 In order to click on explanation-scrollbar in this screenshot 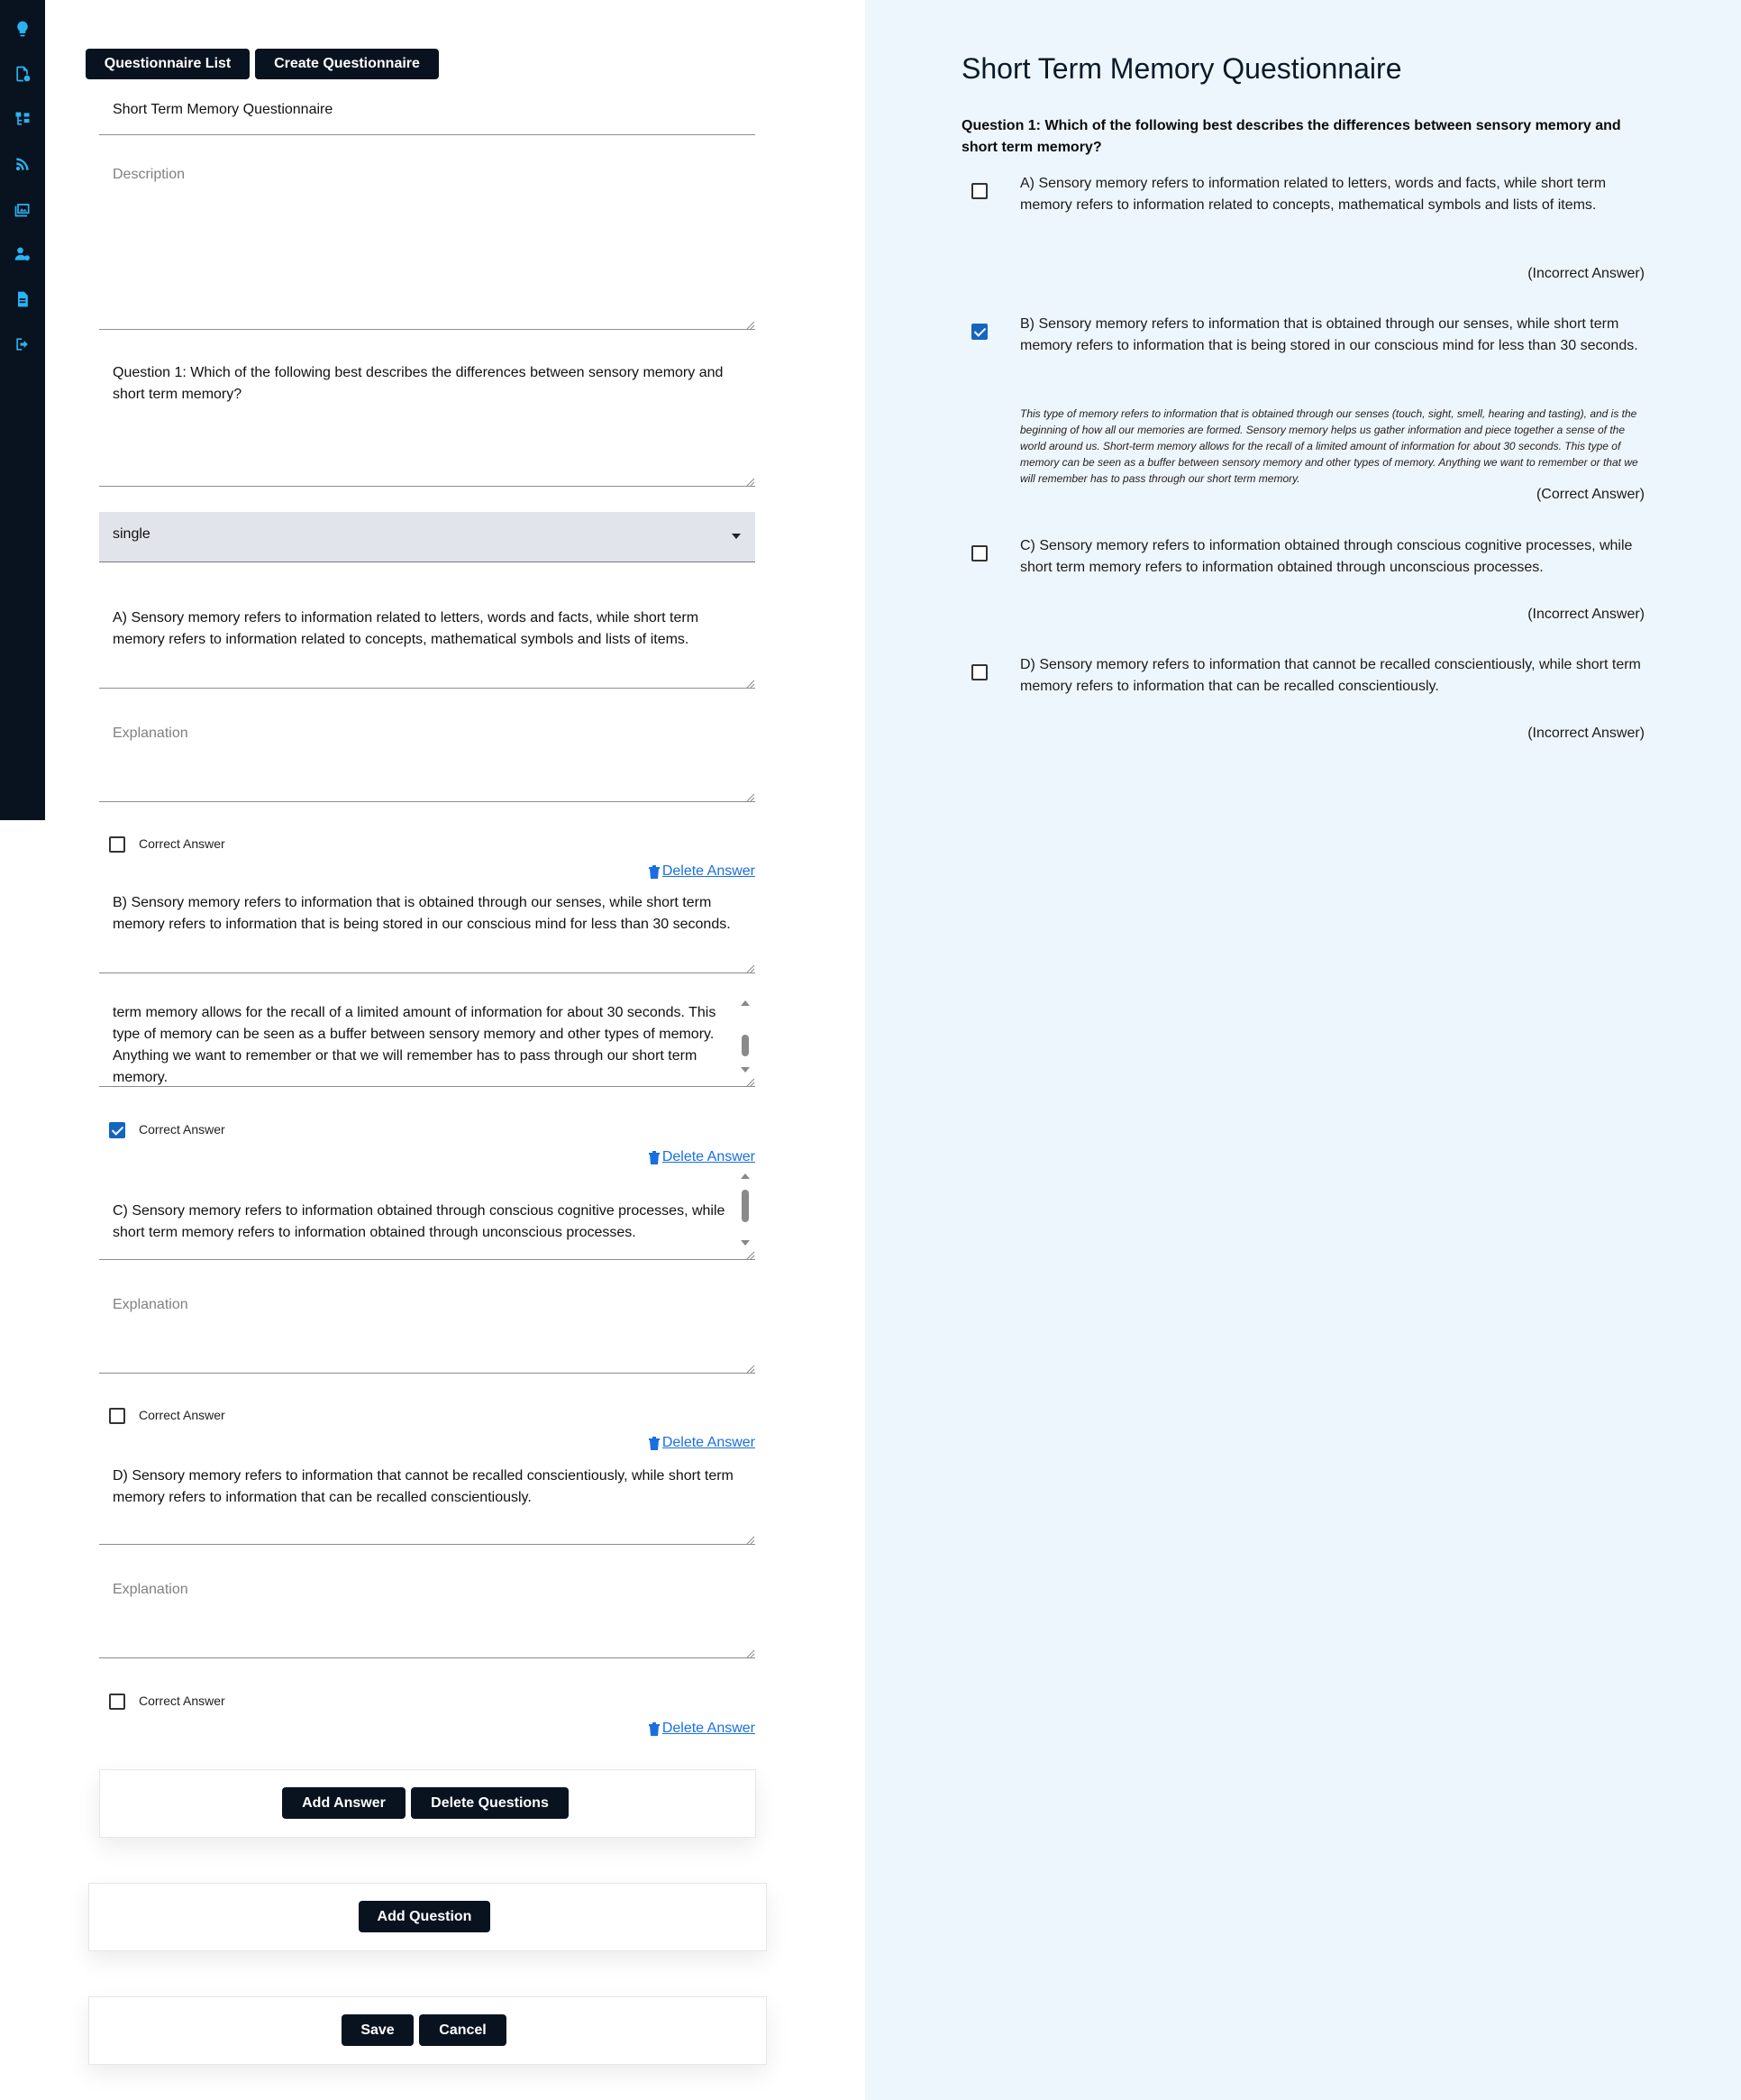, I will do `click(745, 1037)`.